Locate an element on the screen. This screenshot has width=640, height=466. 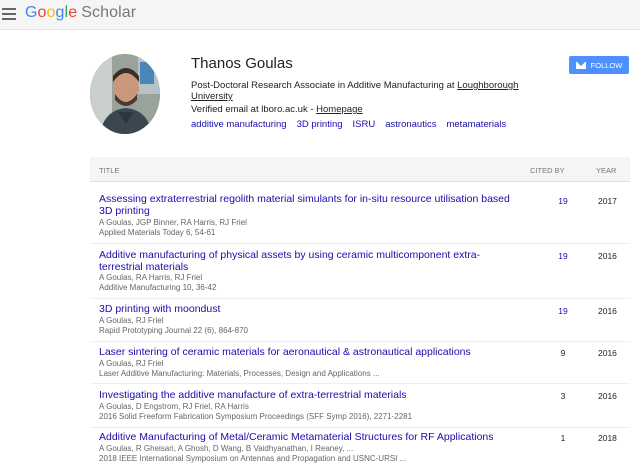
profile-name: Thanos Goulas is located at coordinates (242, 63).